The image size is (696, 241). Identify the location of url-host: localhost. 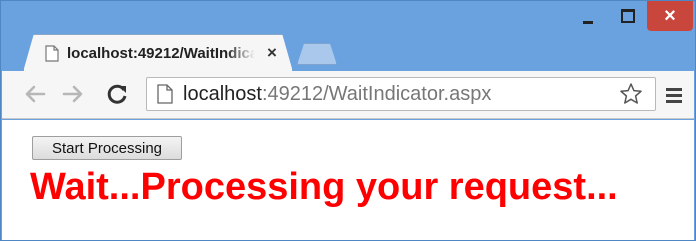
(222, 93).